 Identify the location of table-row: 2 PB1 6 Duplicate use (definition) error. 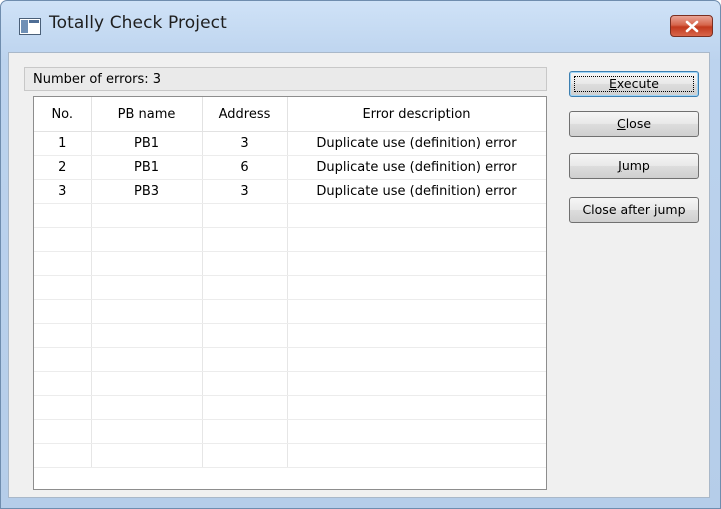
(290, 167).